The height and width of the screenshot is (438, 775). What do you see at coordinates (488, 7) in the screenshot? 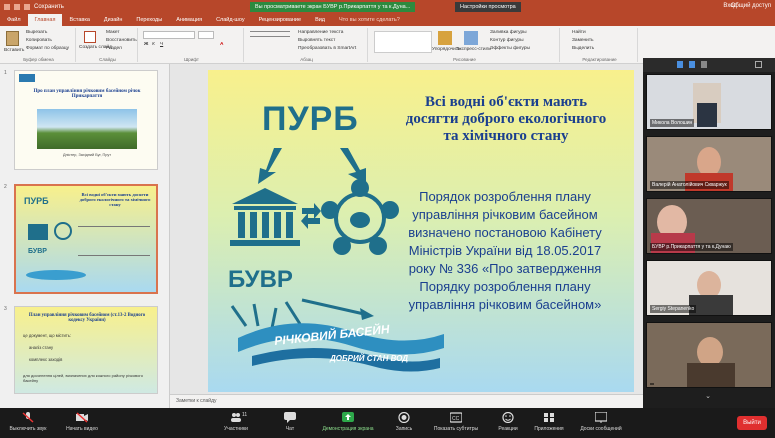
I see `view-options-dropdown: Настройки просмотра` at bounding box center [488, 7].